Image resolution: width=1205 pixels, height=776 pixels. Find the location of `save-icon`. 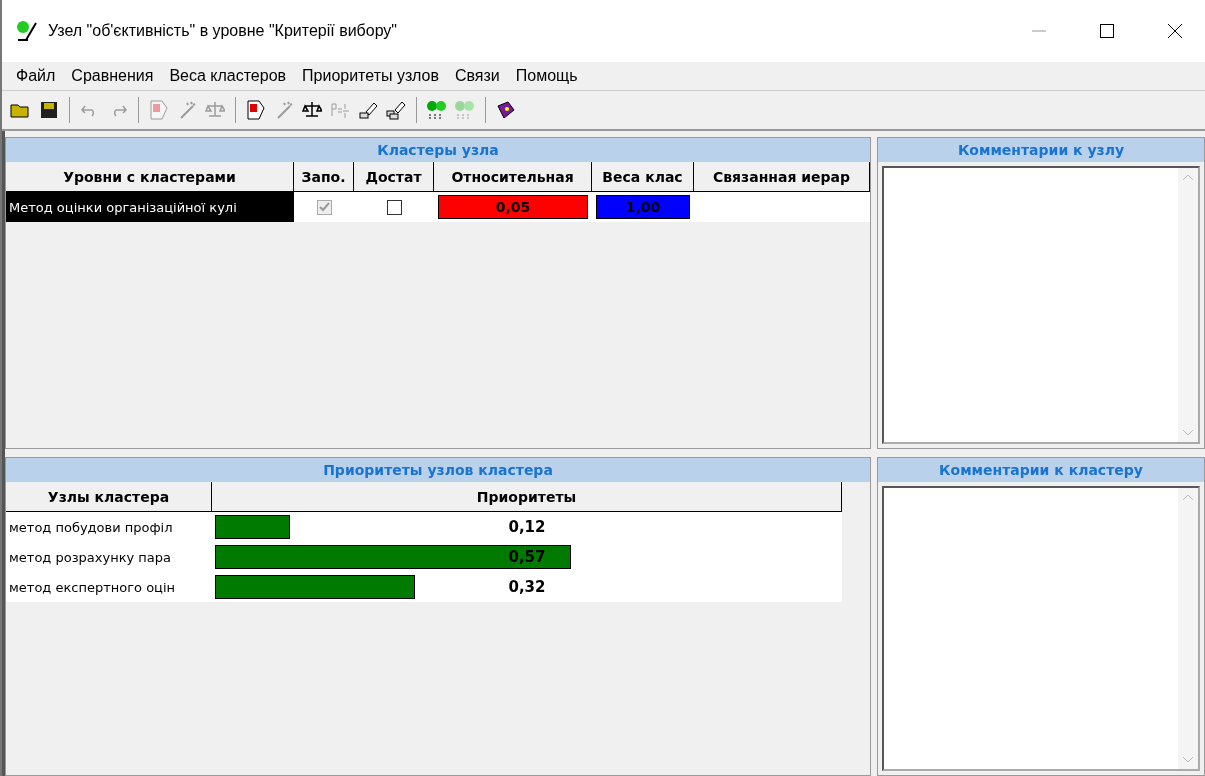

save-icon is located at coordinates (49, 110).